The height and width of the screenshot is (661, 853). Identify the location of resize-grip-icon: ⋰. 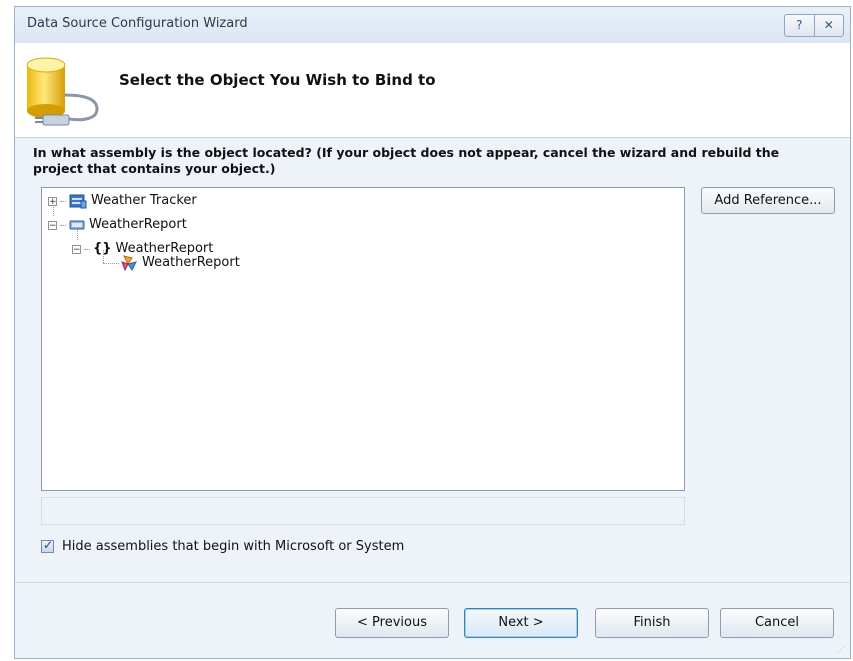
(842, 650).